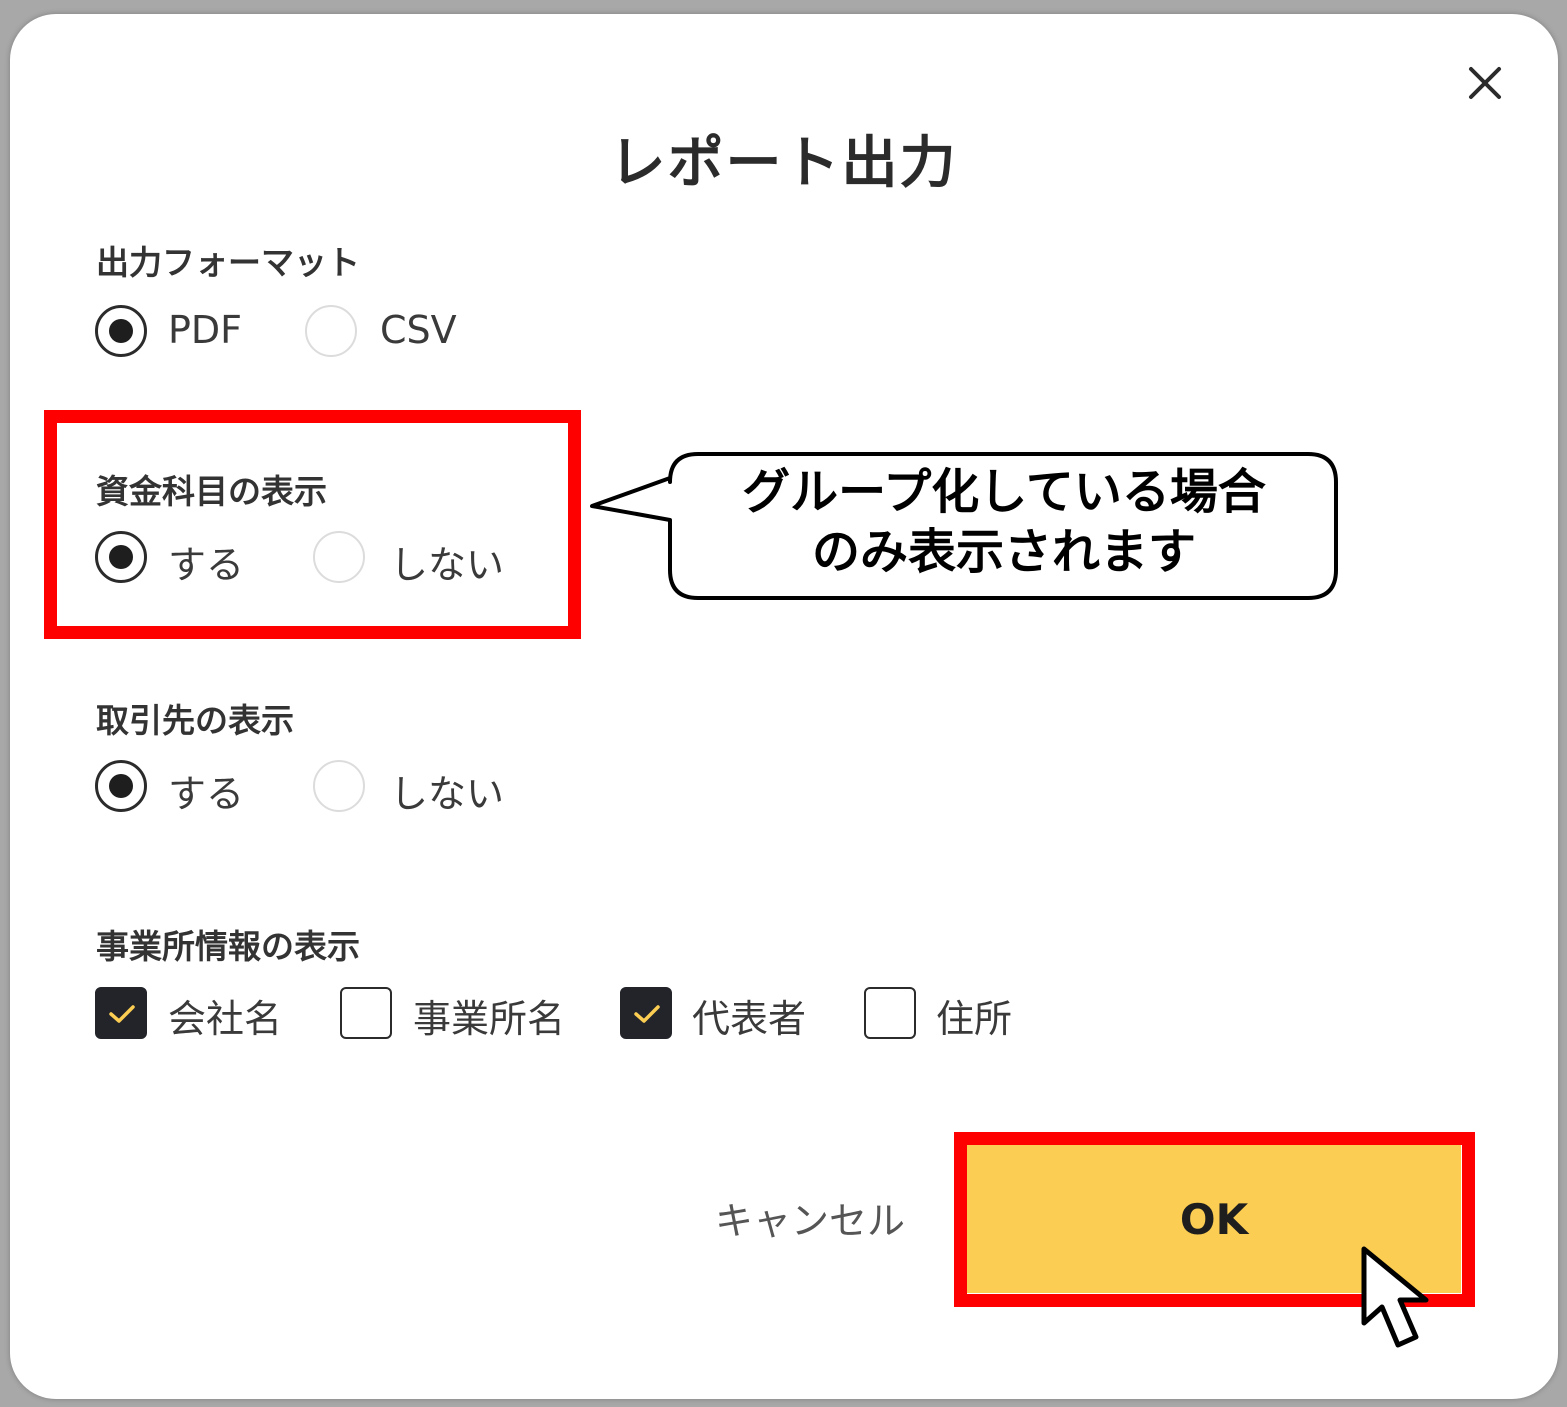  I want to click on checkbox-address-label: 住所, so click(974, 1015).